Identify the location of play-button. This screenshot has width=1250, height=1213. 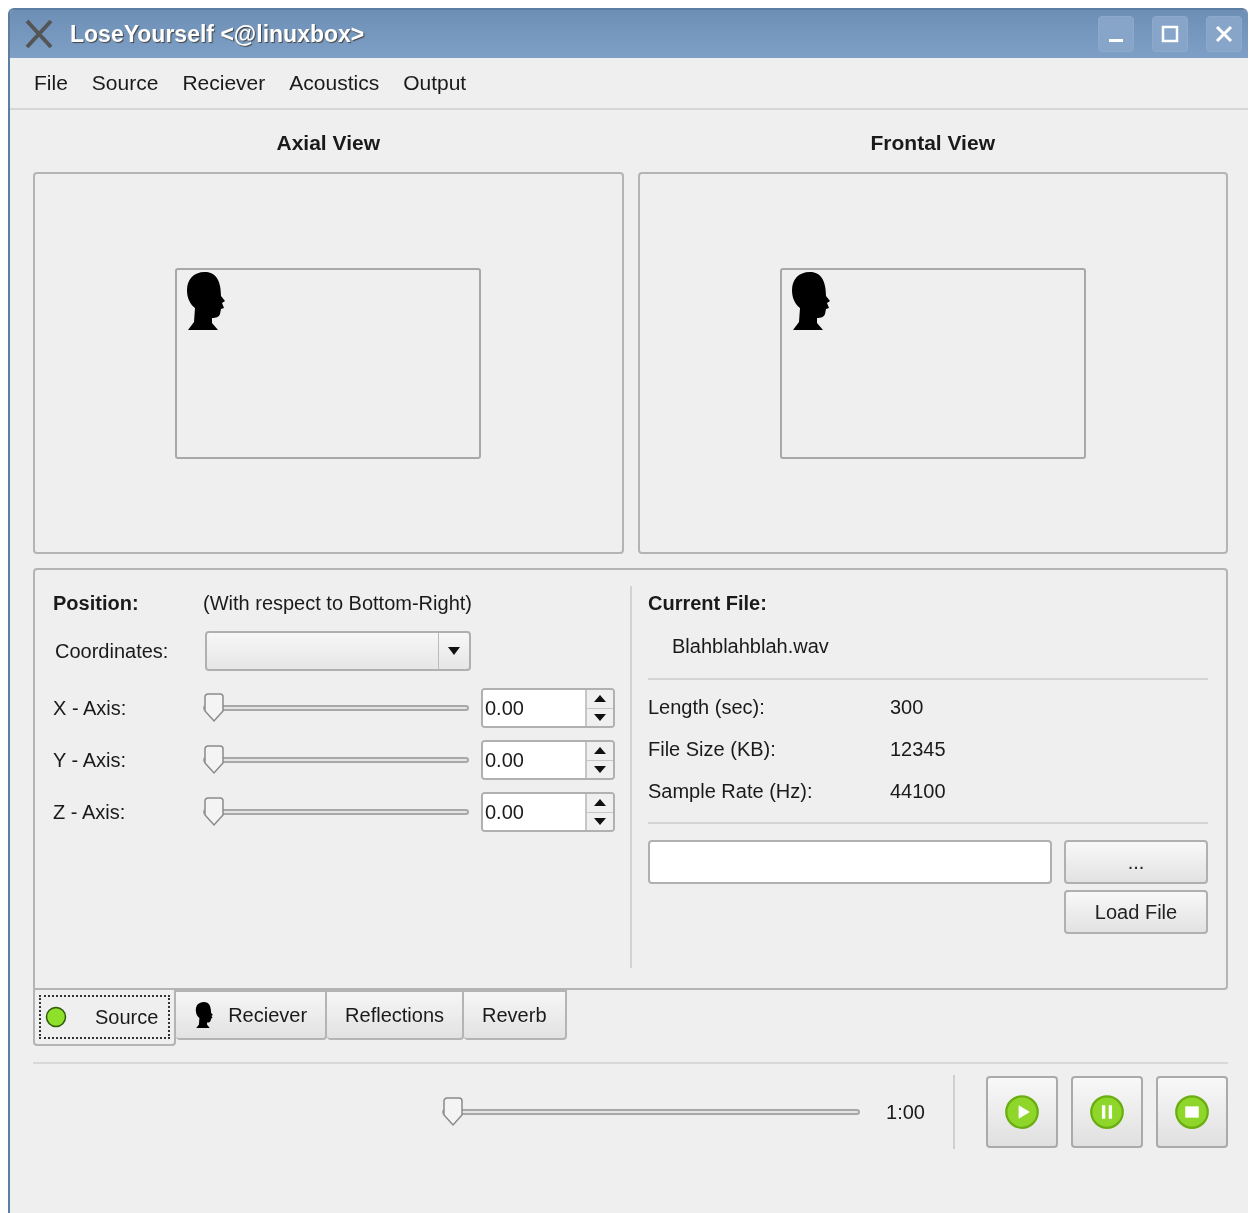
(1022, 1112).